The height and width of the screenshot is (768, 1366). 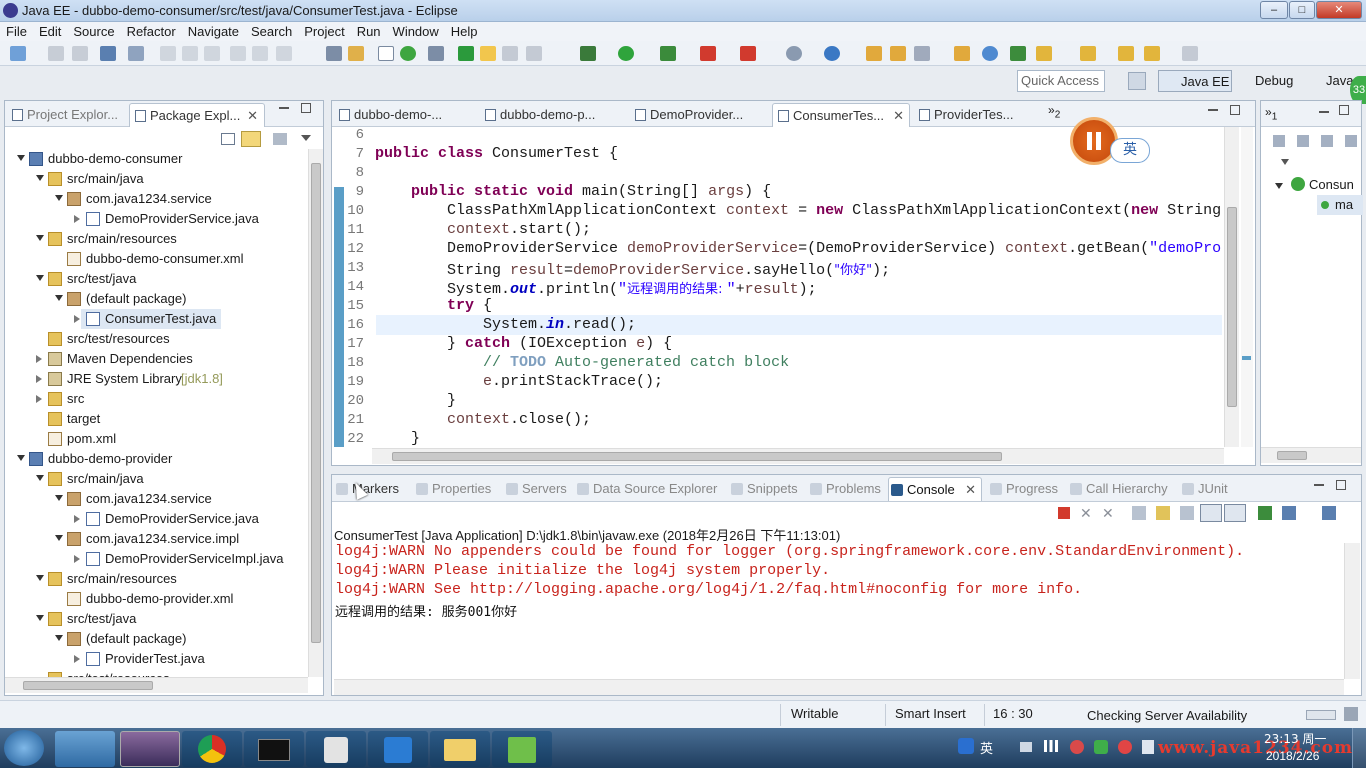 I want to click on folder-icon, so click(x=962, y=53).